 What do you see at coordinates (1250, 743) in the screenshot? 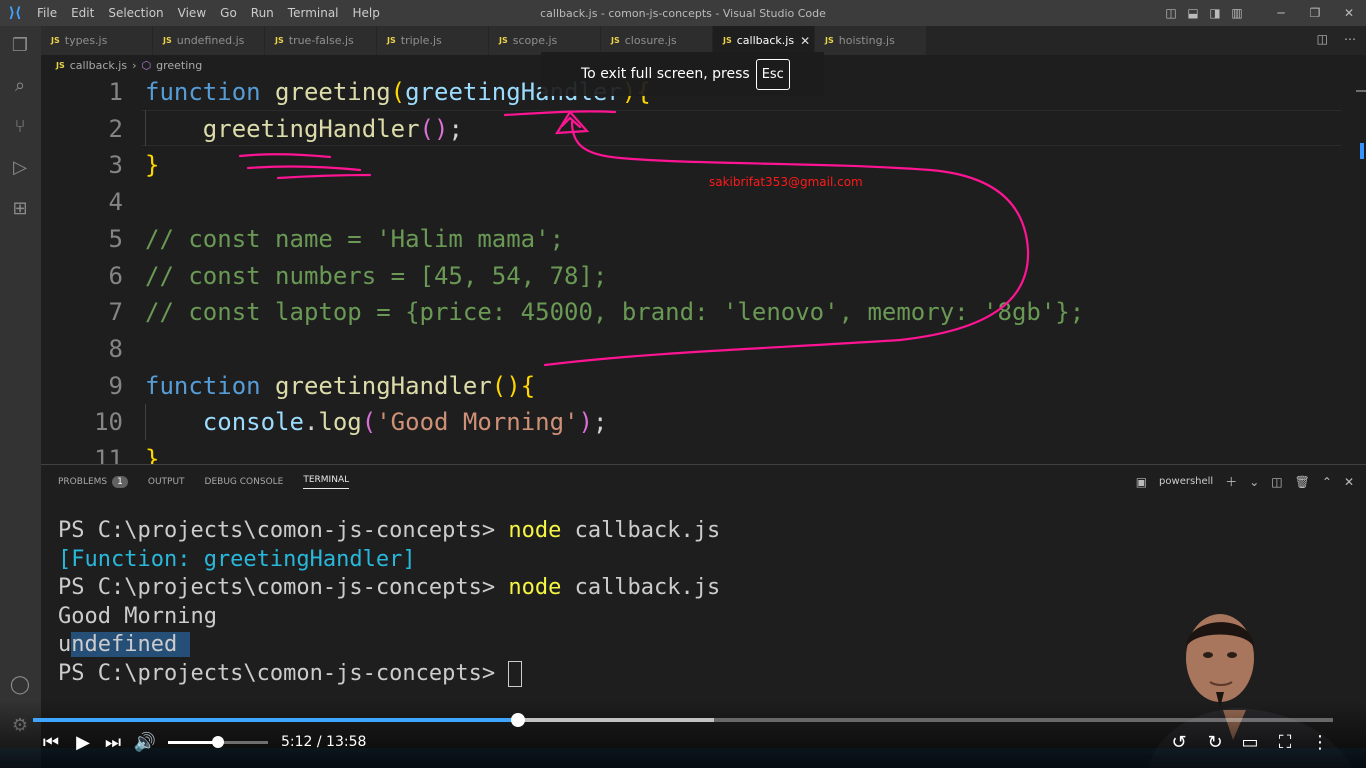
I see `miniplayer-icon: ▭` at bounding box center [1250, 743].